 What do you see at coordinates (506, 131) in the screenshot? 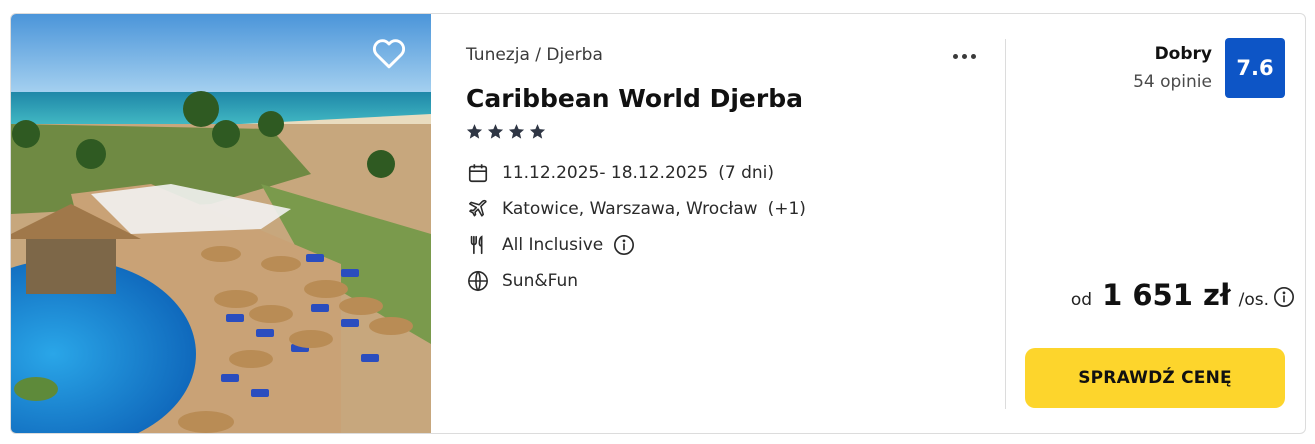
I see `hotel-stars` at bounding box center [506, 131].